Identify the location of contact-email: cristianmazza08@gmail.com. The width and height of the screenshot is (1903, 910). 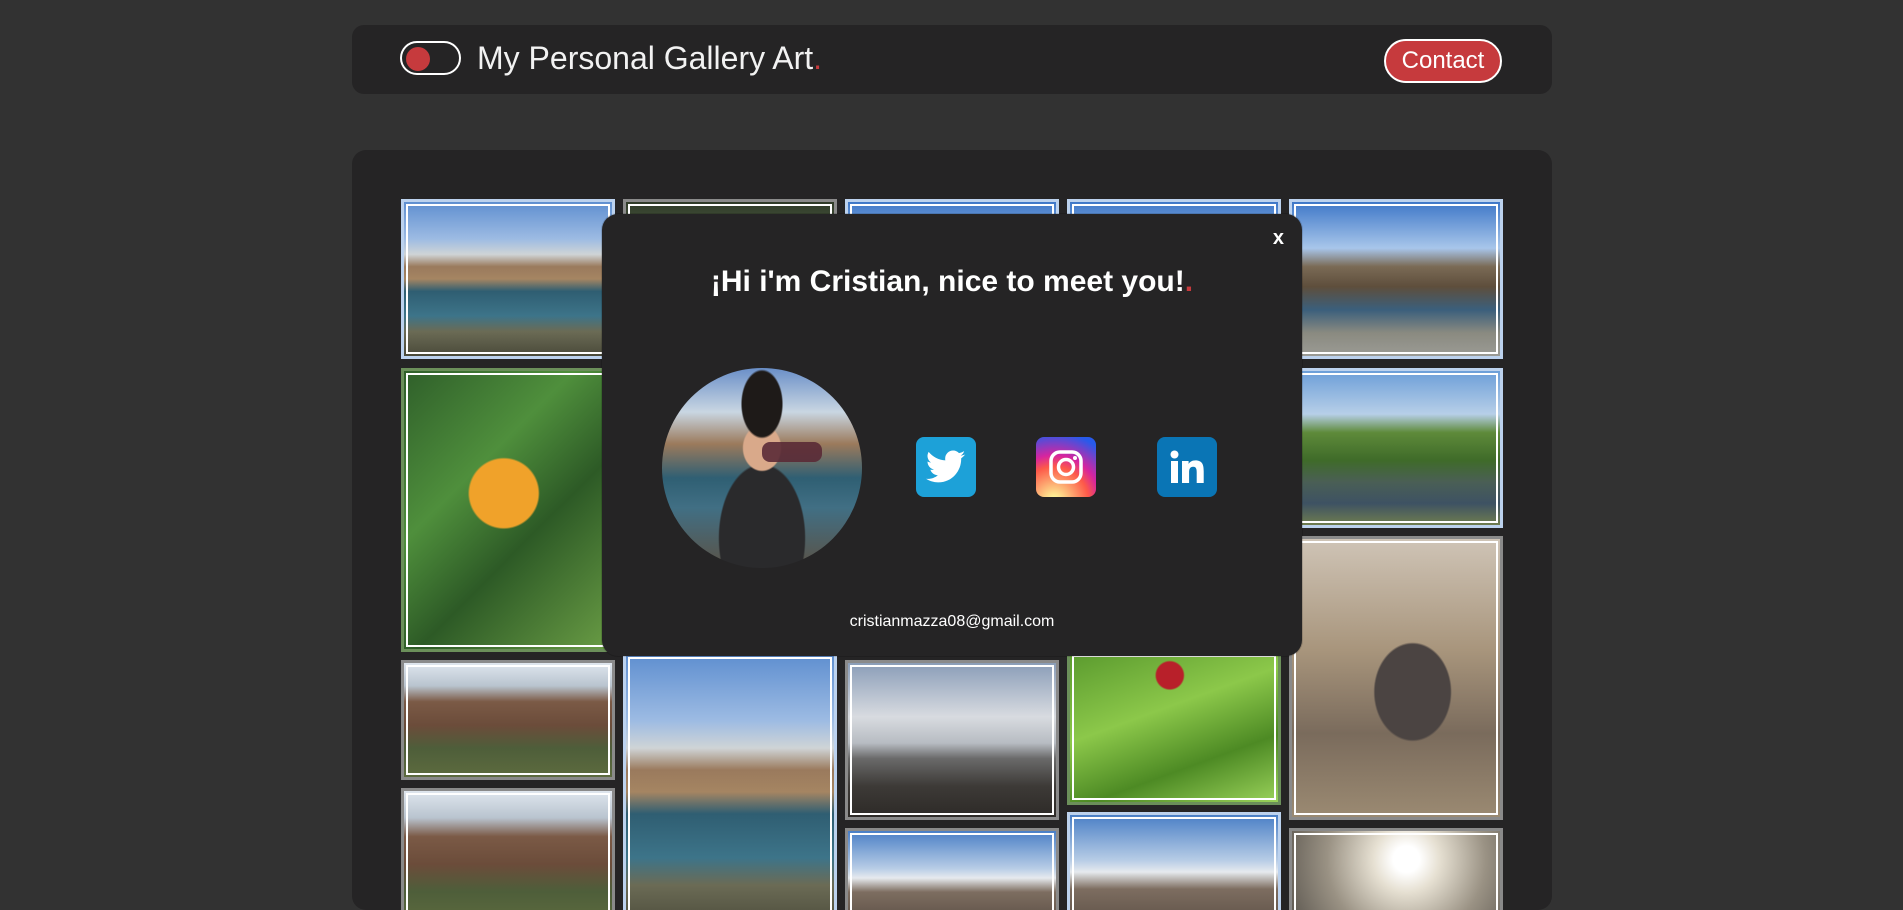
(952, 622).